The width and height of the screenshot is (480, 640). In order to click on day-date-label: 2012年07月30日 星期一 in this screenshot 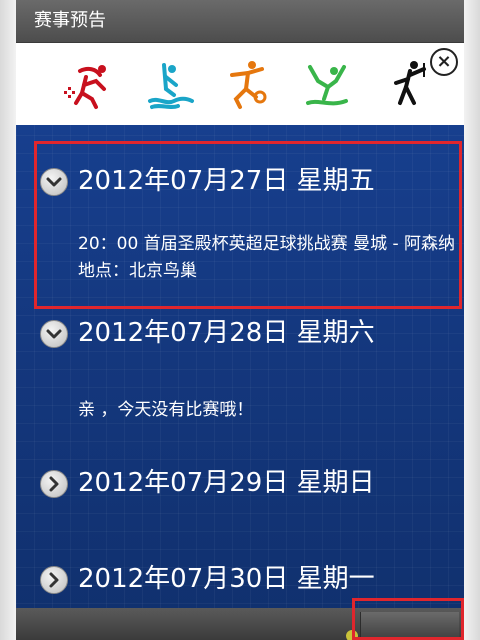, I will do `click(226, 579)`.